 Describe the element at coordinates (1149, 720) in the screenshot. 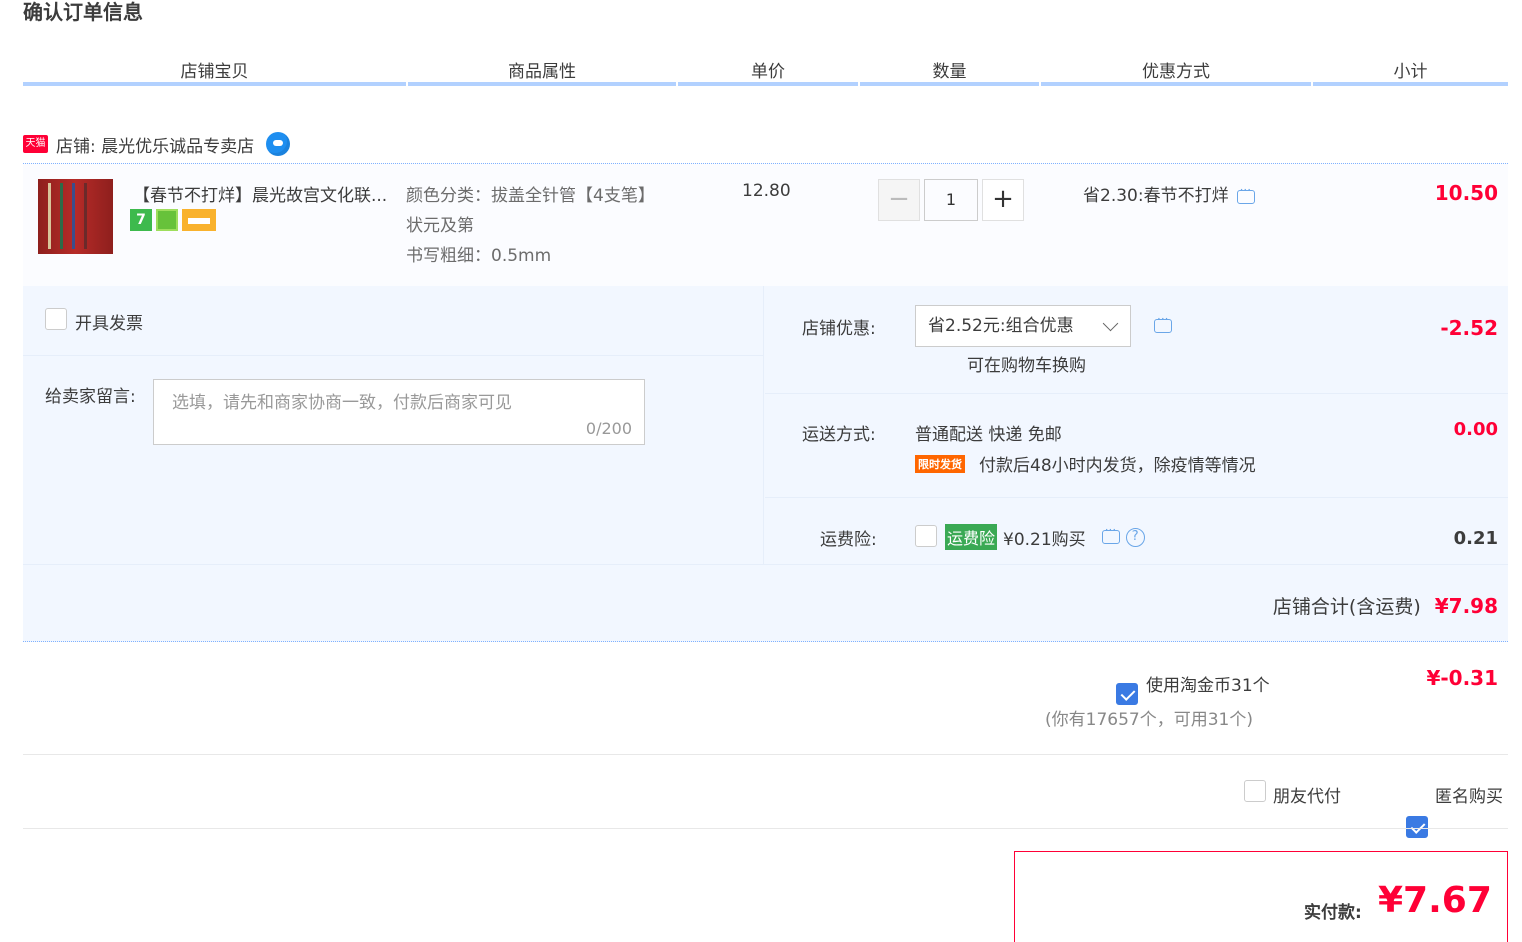

I see `taojinbi-available: (你有17657个，可用31个)` at that location.